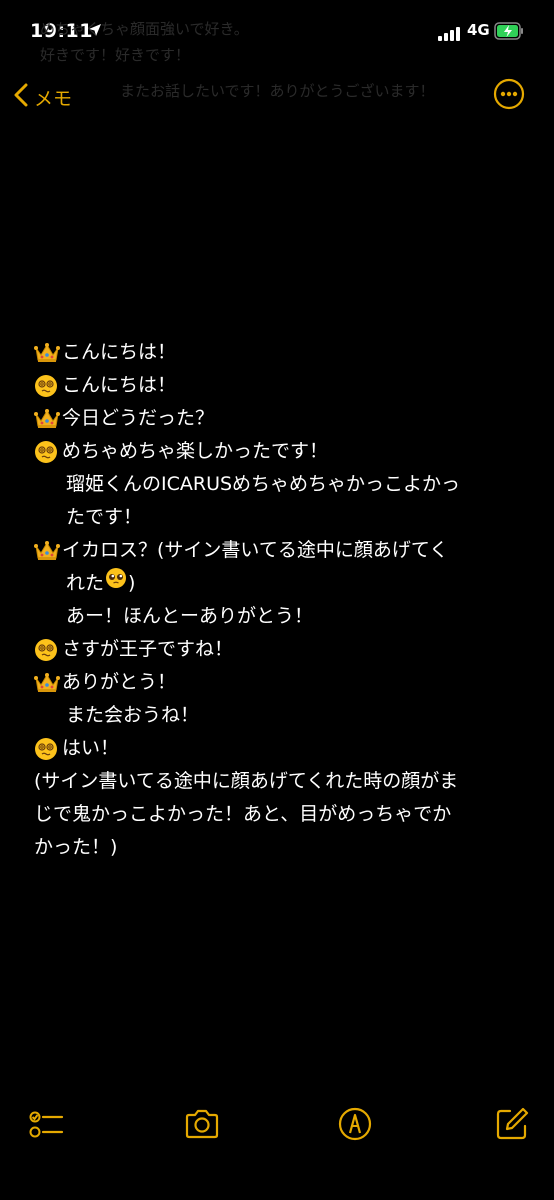  What do you see at coordinates (279, 748) in the screenshot?
I see `note-line: はい！` at bounding box center [279, 748].